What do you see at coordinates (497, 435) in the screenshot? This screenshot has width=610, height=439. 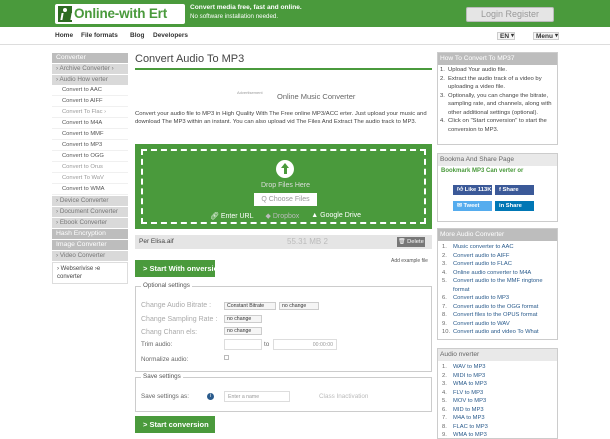 I see `list-item: 9. WMA to MP3` at bounding box center [497, 435].